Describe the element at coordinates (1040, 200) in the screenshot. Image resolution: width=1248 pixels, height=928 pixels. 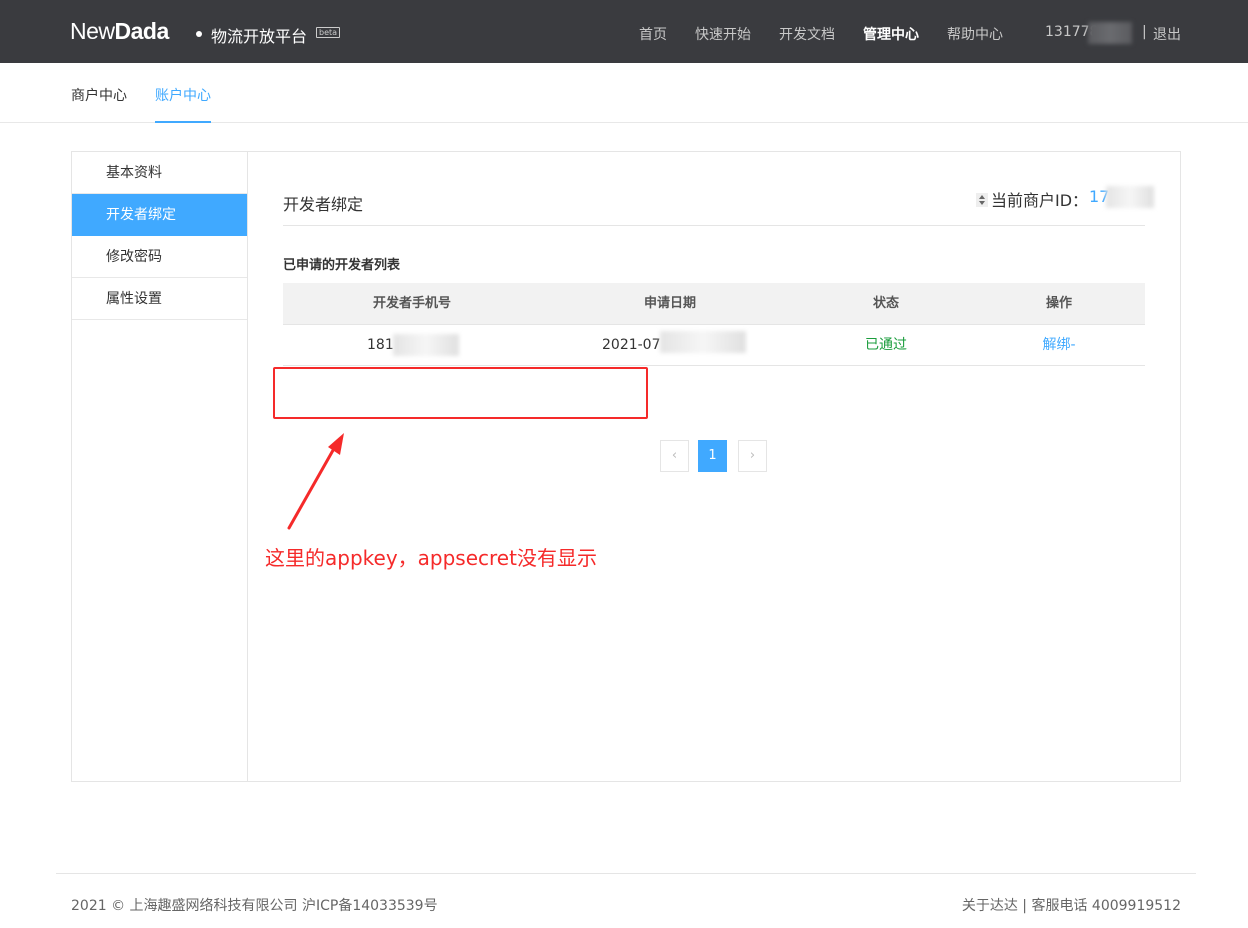
I see `merchant-id-label: 当前商户ID：` at that location.